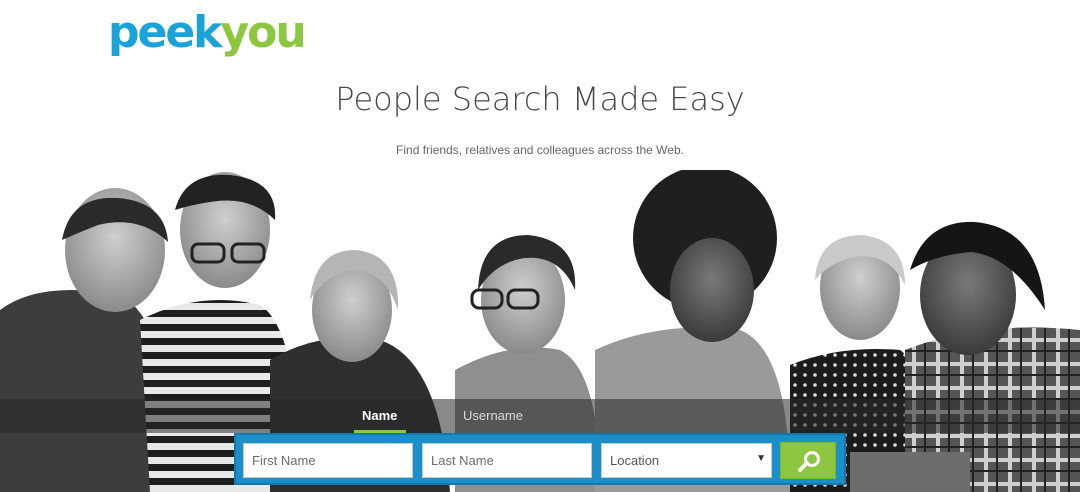 This screenshot has height=492, width=1080. Describe the element at coordinates (540, 416) in the screenshot. I see `search-tabs: Name Username` at that location.